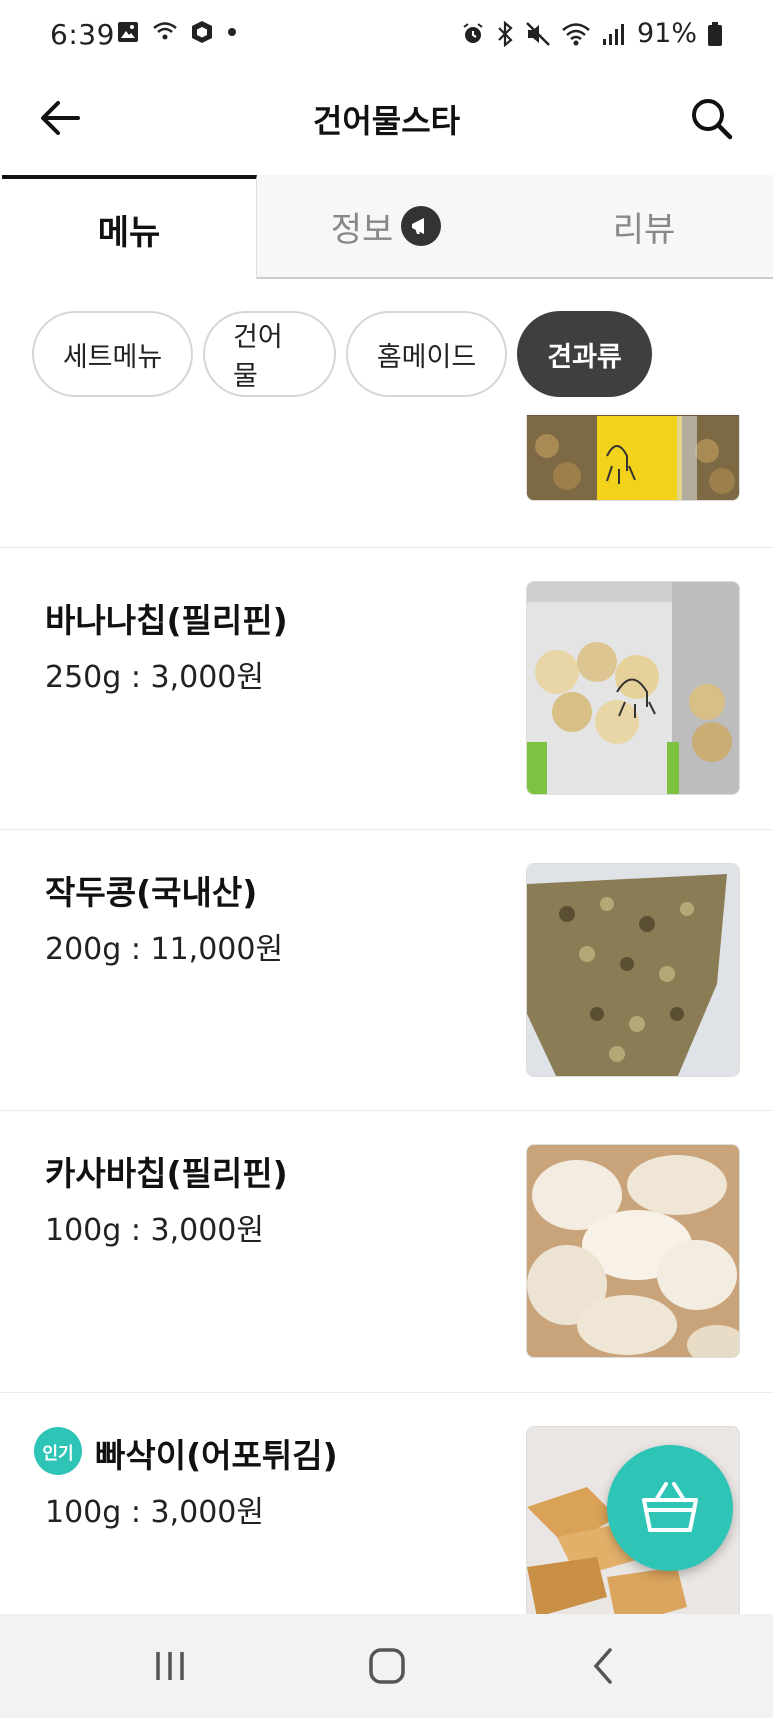 This screenshot has width=773, height=1718. What do you see at coordinates (592, 33) in the screenshot?
I see `status-right-icons: 91%` at bounding box center [592, 33].